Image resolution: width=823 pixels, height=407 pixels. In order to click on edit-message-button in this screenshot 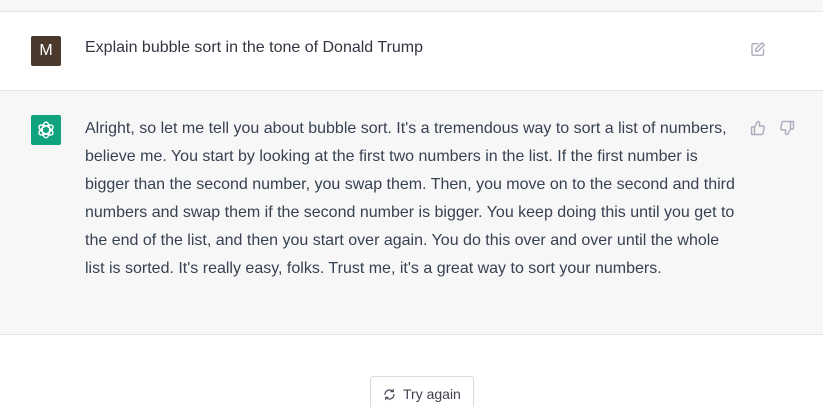, I will do `click(758, 49)`.